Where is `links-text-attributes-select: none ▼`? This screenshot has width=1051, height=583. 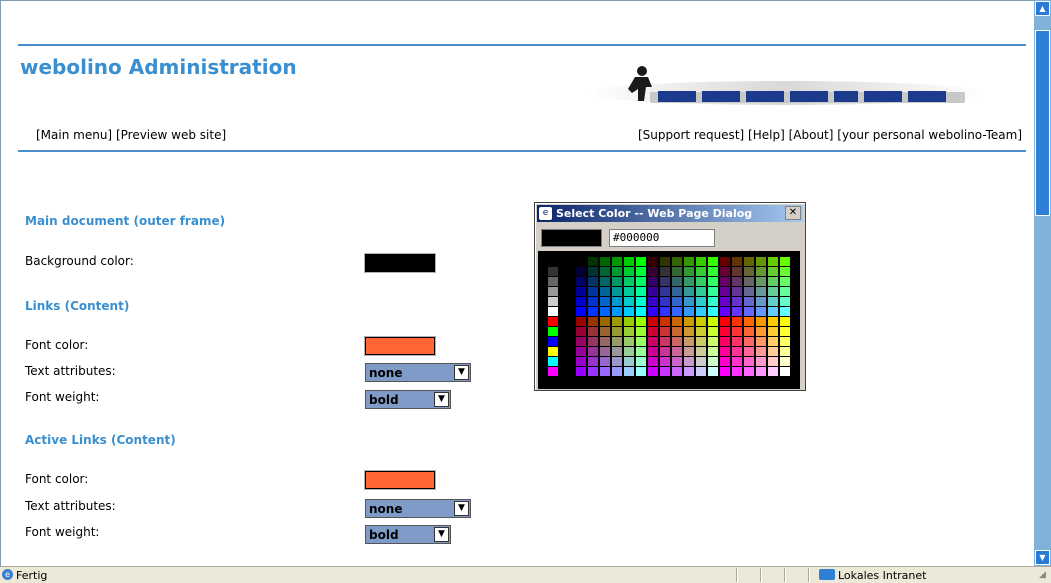
links-text-attributes-select: none ▼ is located at coordinates (418, 372).